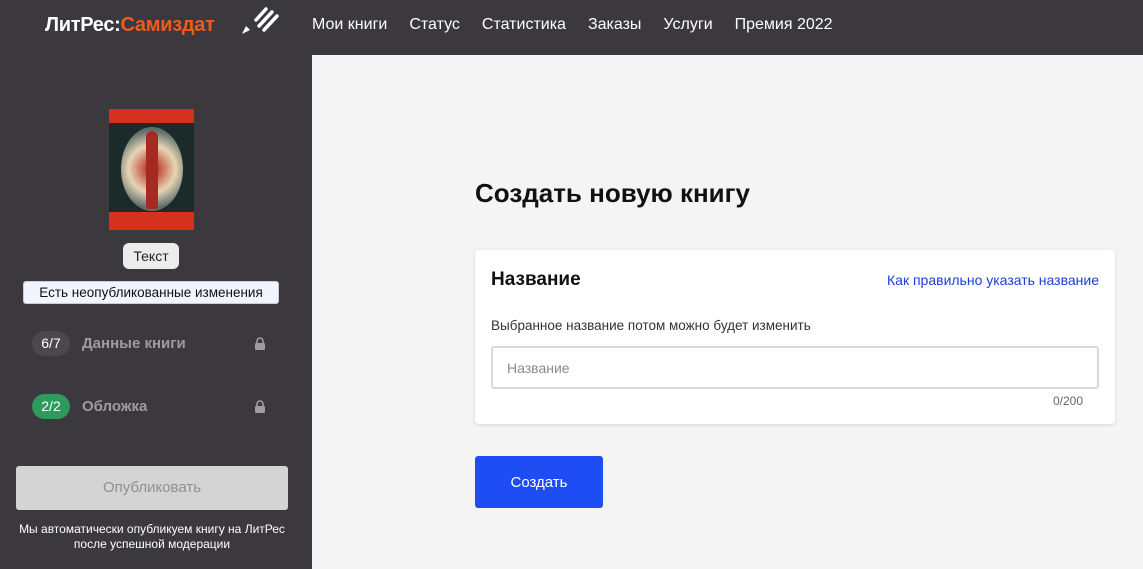  What do you see at coordinates (151, 169) in the screenshot?
I see `book-cover` at bounding box center [151, 169].